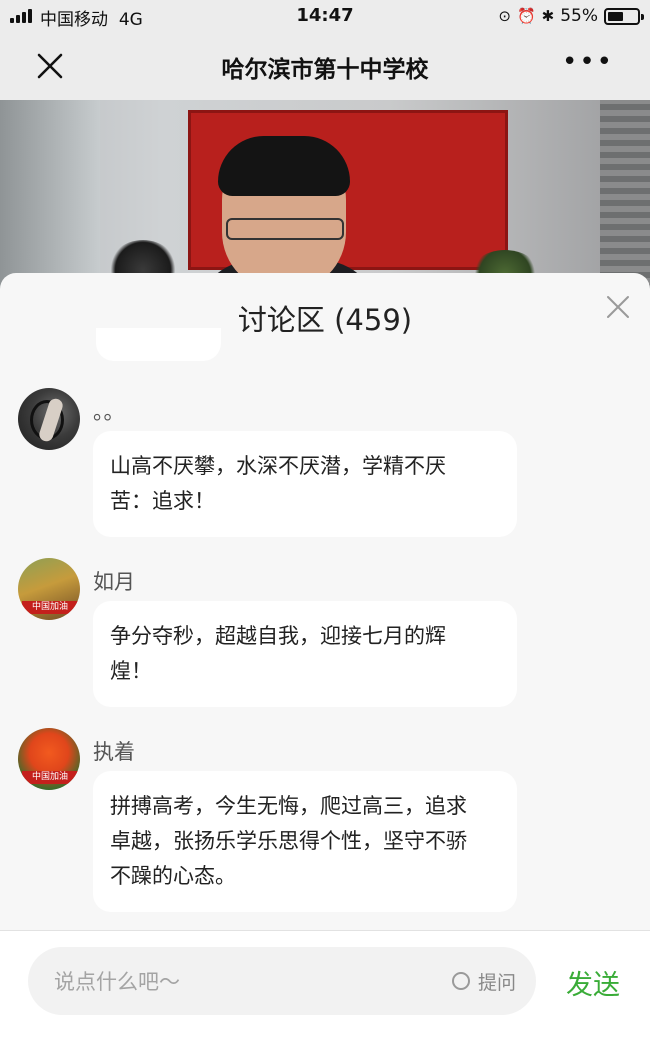 The width and height of the screenshot is (650, 1040). I want to click on more-icon: •••, so click(588, 62).